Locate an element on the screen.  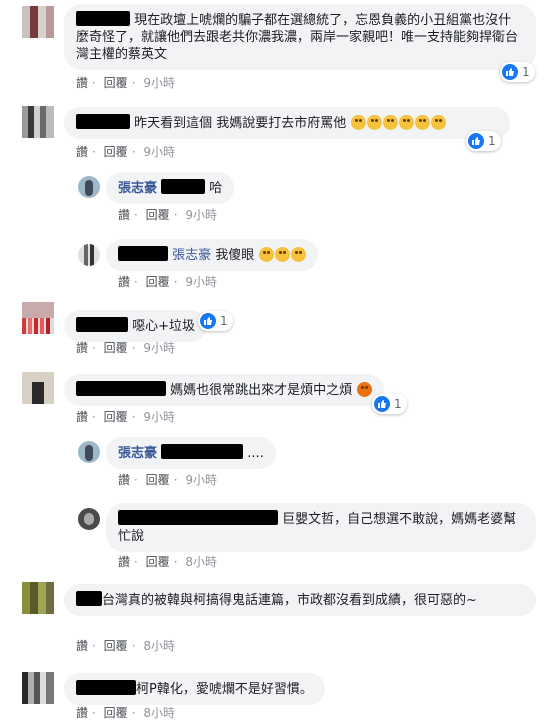
comment-bubble: 昨天看到這個 我媽說要打去市府罵他 is located at coordinates (287, 123).